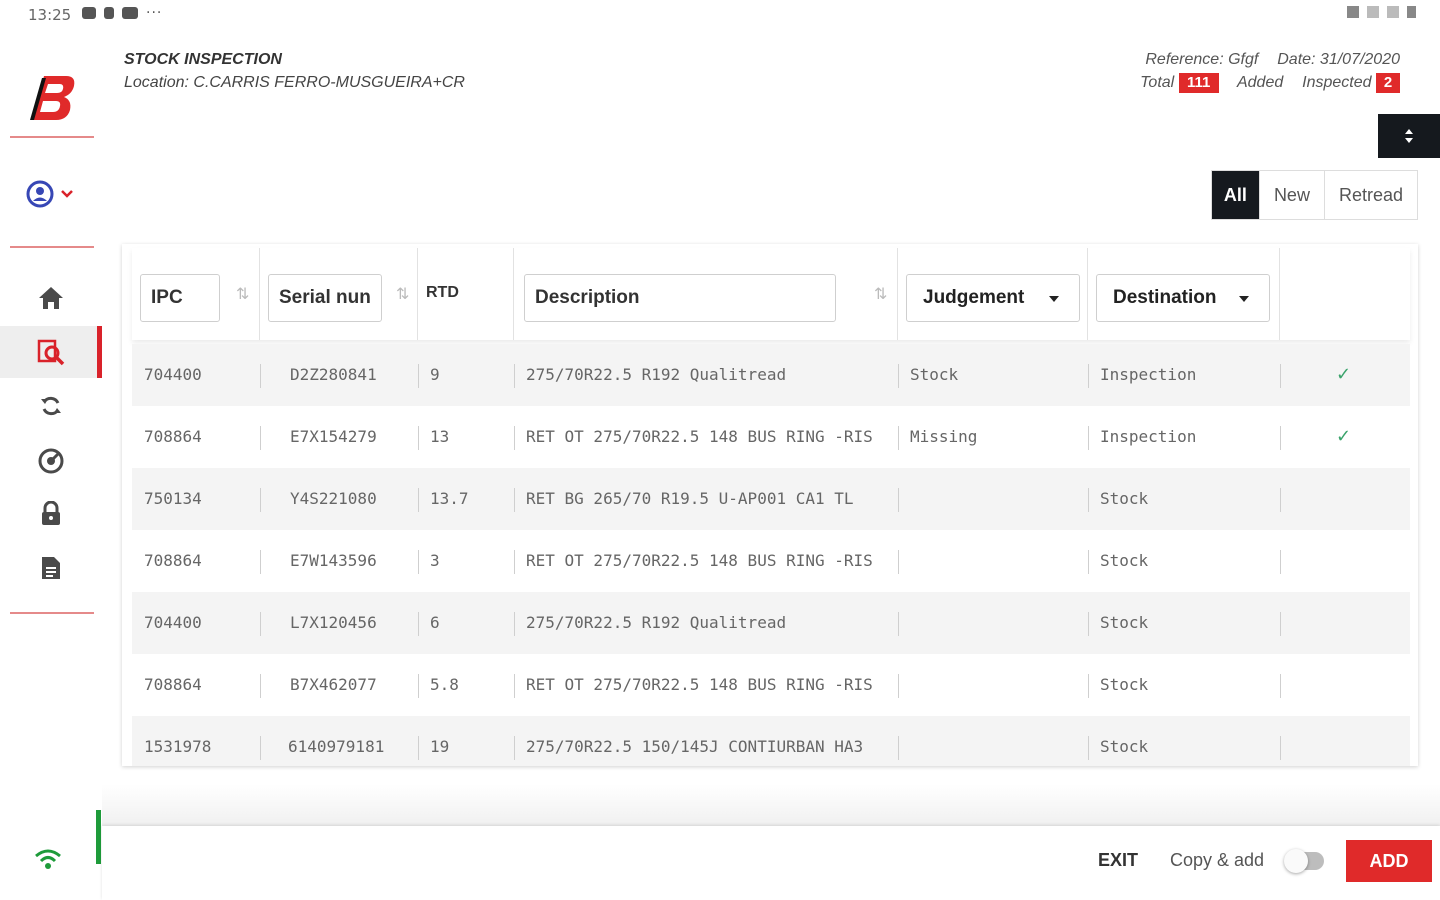  I want to click on user-icon, so click(40, 194).